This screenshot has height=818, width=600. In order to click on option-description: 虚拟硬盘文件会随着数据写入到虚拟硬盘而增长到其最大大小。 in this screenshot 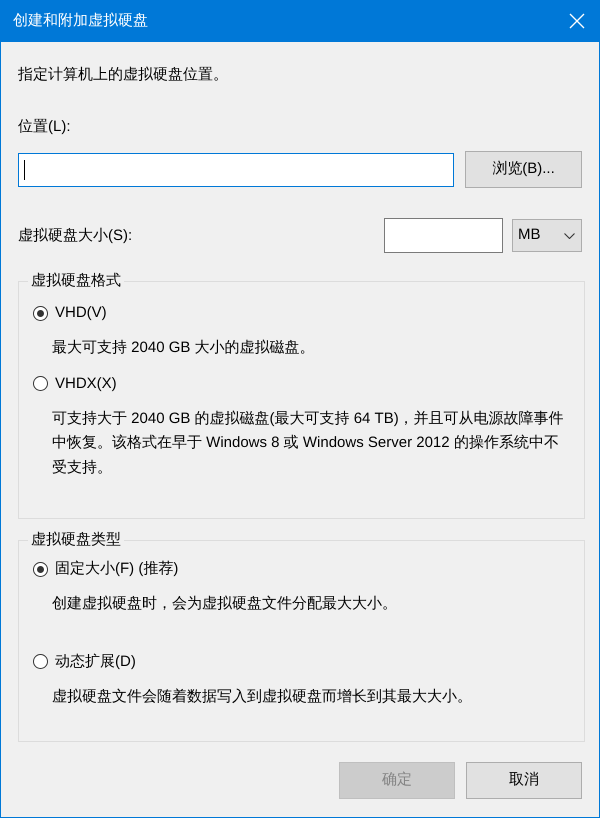, I will do `click(262, 696)`.